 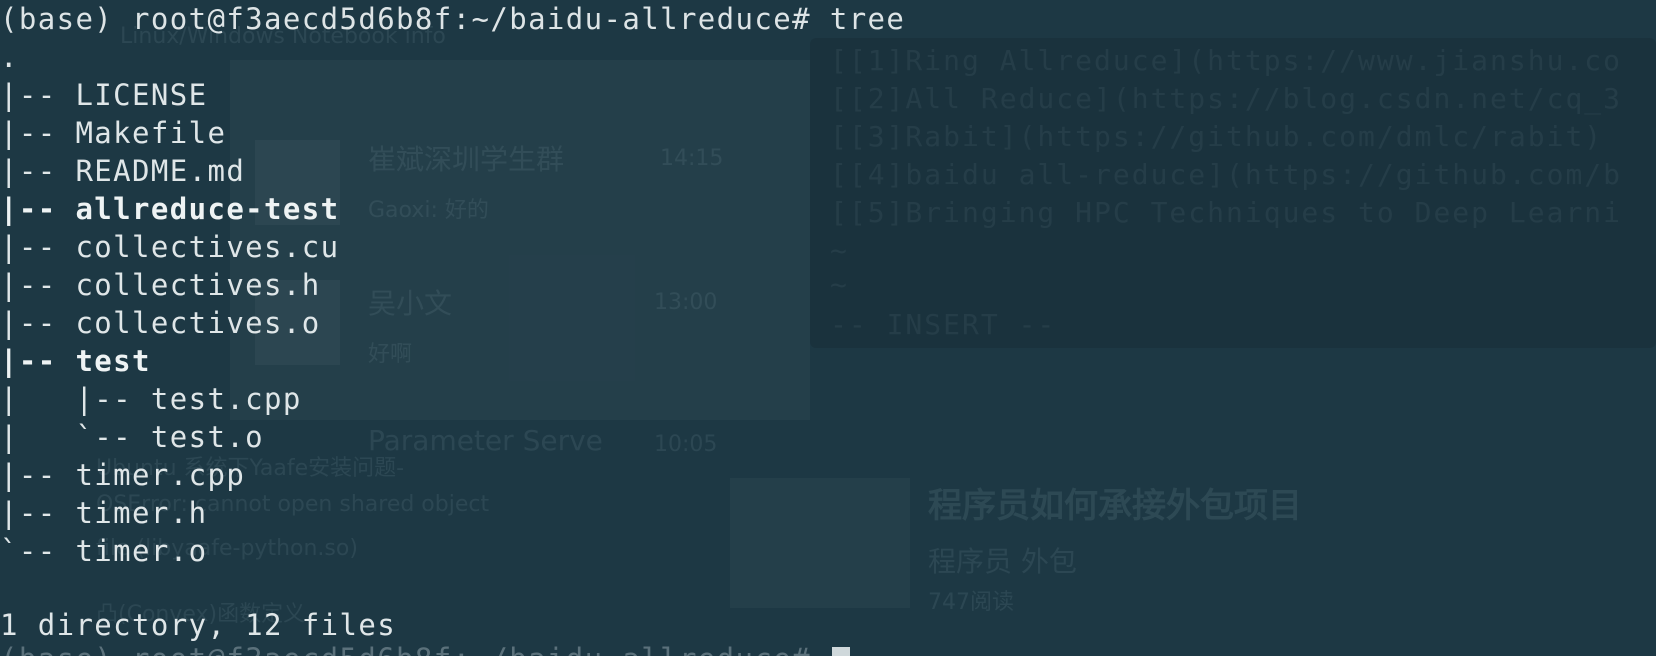 What do you see at coordinates (104, 551) in the screenshot?
I see `tree-line: `-- timer.o` at bounding box center [104, 551].